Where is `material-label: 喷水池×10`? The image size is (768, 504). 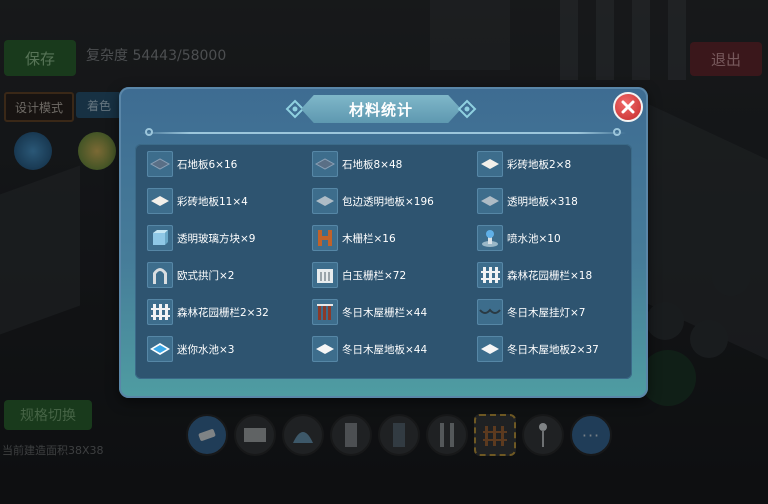 material-label: 喷水池×10 is located at coordinates (534, 238).